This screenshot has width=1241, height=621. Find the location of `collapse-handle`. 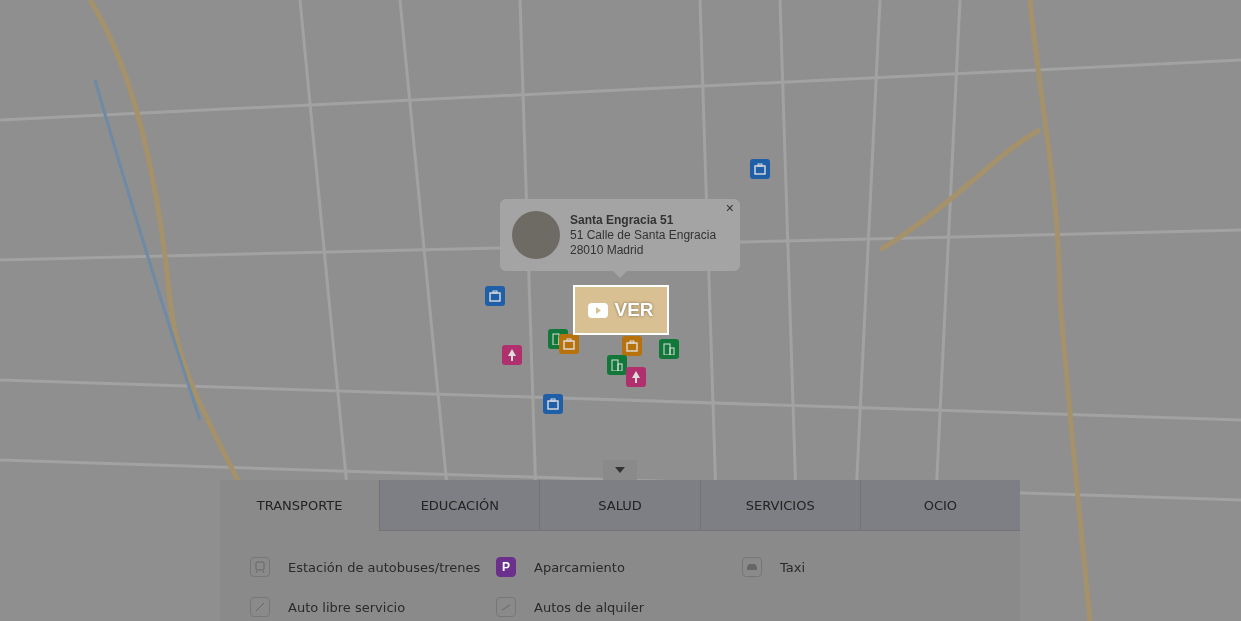

collapse-handle is located at coordinates (620, 470).